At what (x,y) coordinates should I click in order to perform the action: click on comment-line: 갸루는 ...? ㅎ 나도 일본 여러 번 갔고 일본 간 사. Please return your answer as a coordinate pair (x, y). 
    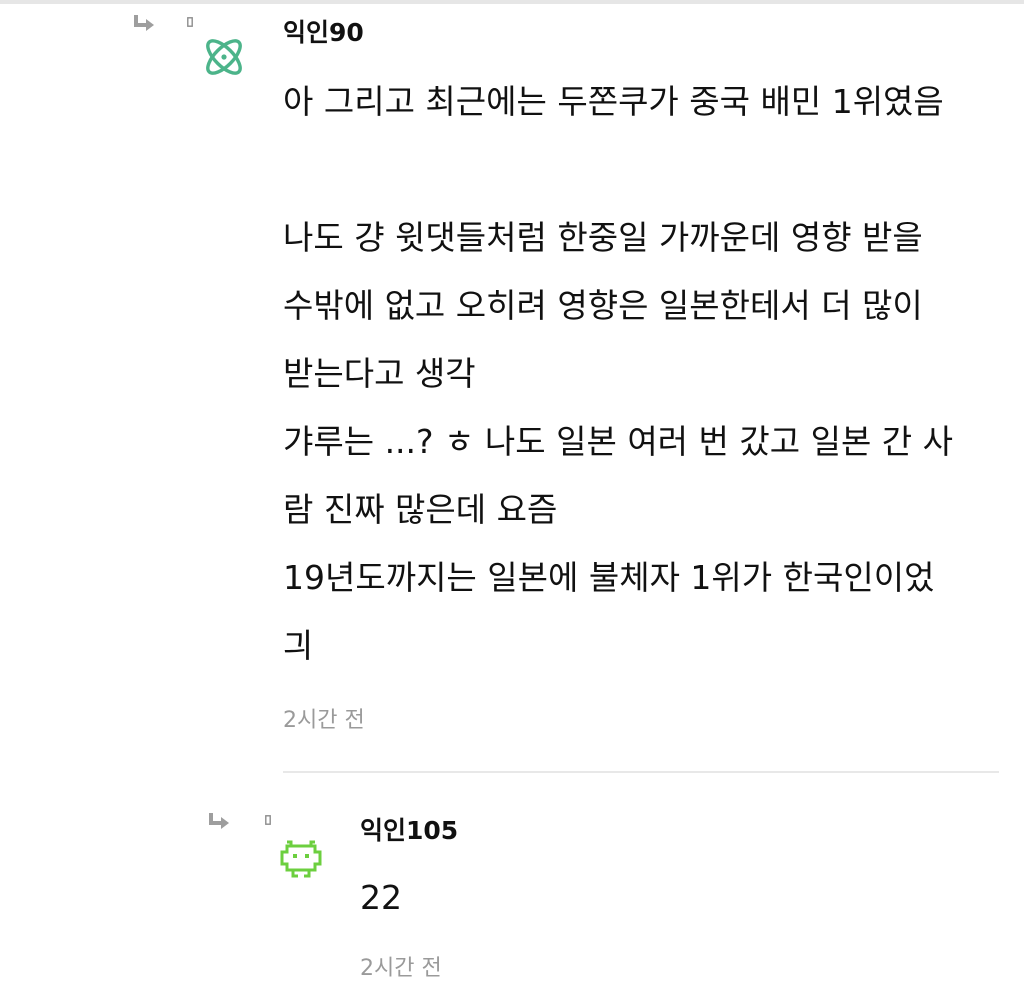
    Looking at the image, I should click on (618, 441).